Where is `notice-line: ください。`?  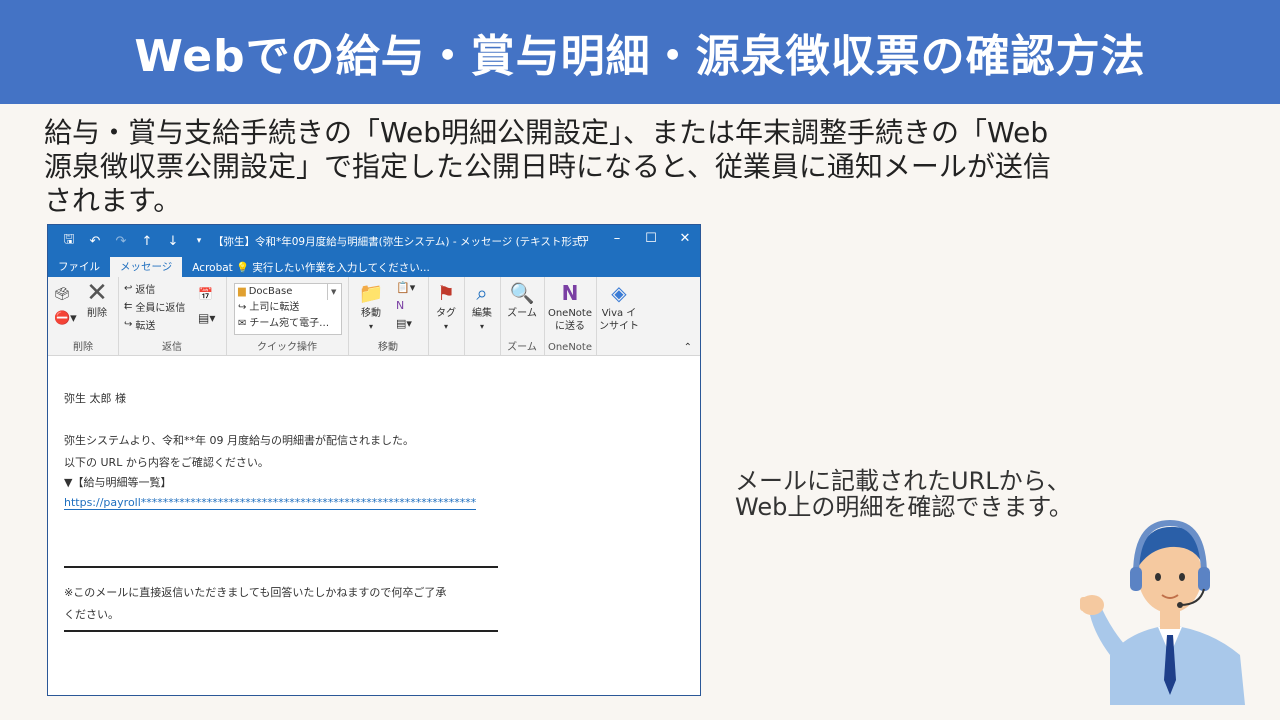 notice-line: ください。 is located at coordinates (91, 614).